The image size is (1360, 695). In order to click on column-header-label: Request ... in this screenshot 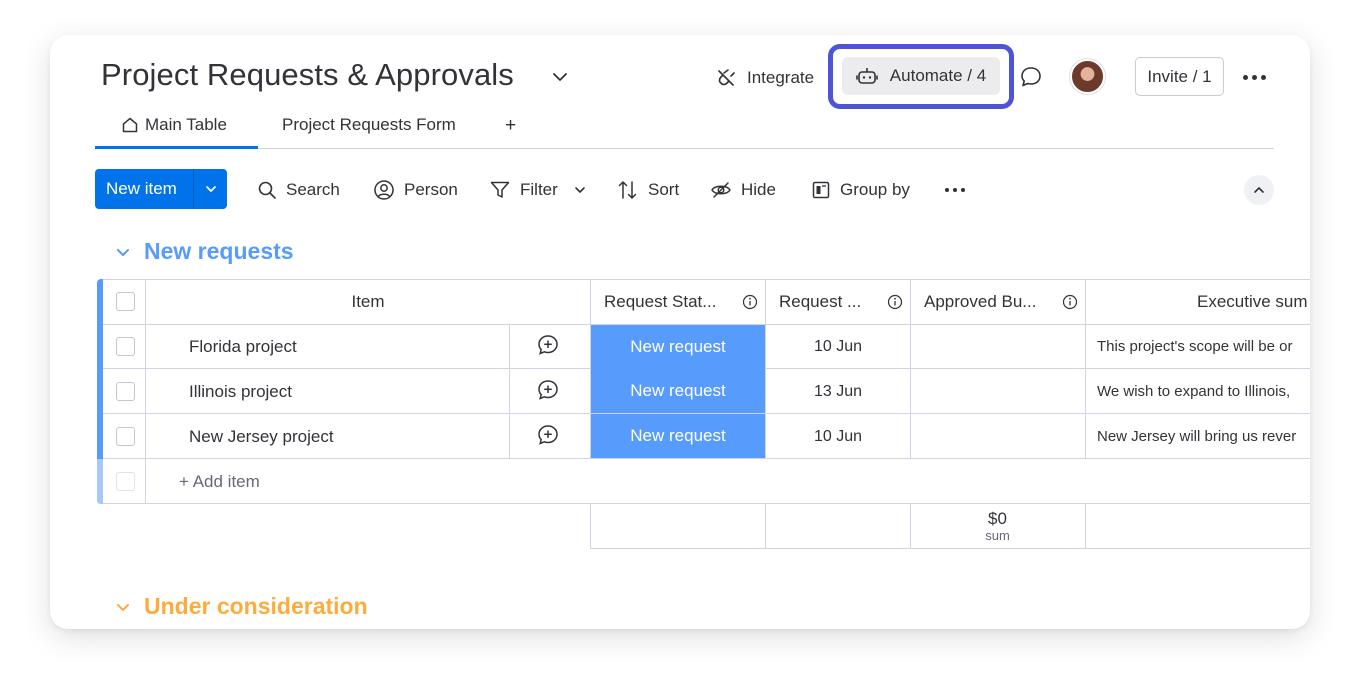, I will do `click(820, 301)`.